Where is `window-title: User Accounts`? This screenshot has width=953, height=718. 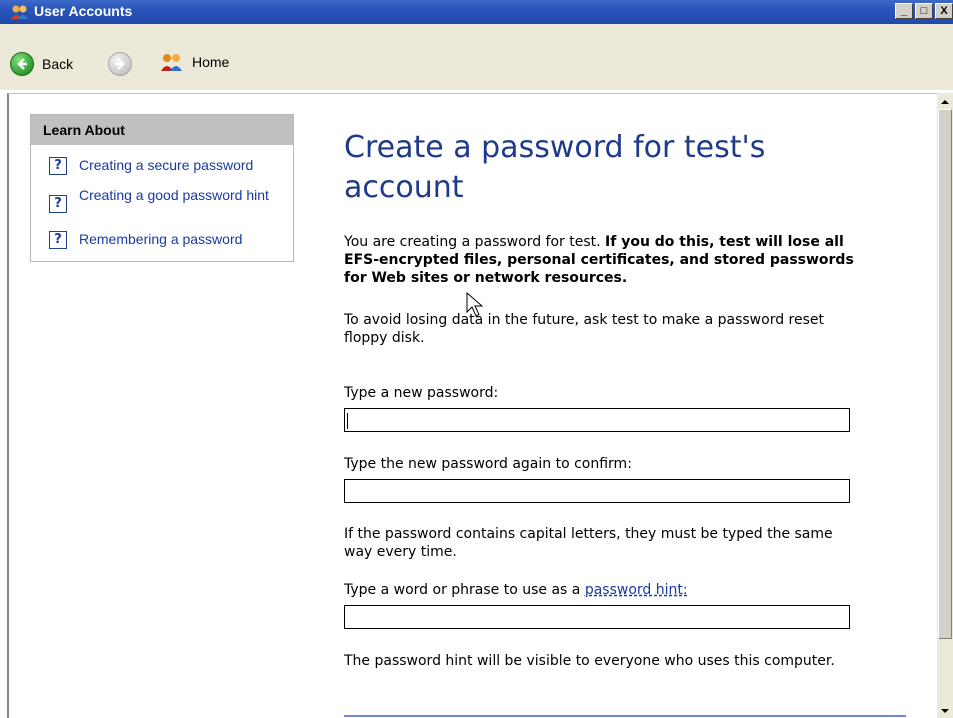 window-title: User Accounts is located at coordinates (83, 11).